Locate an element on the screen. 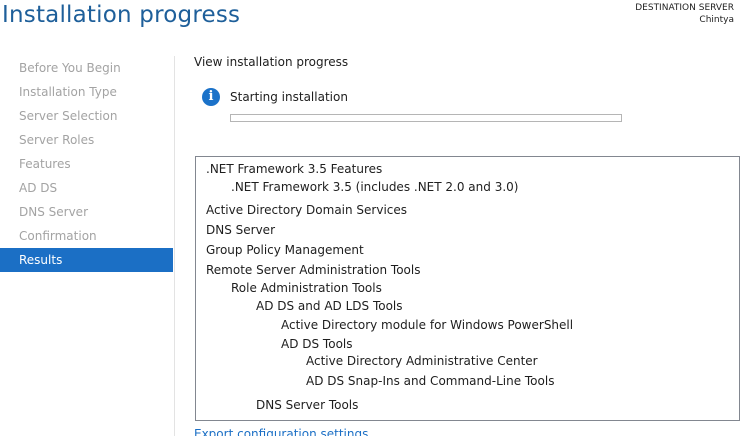  step-dns-server: DNS Server is located at coordinates (86, 212).